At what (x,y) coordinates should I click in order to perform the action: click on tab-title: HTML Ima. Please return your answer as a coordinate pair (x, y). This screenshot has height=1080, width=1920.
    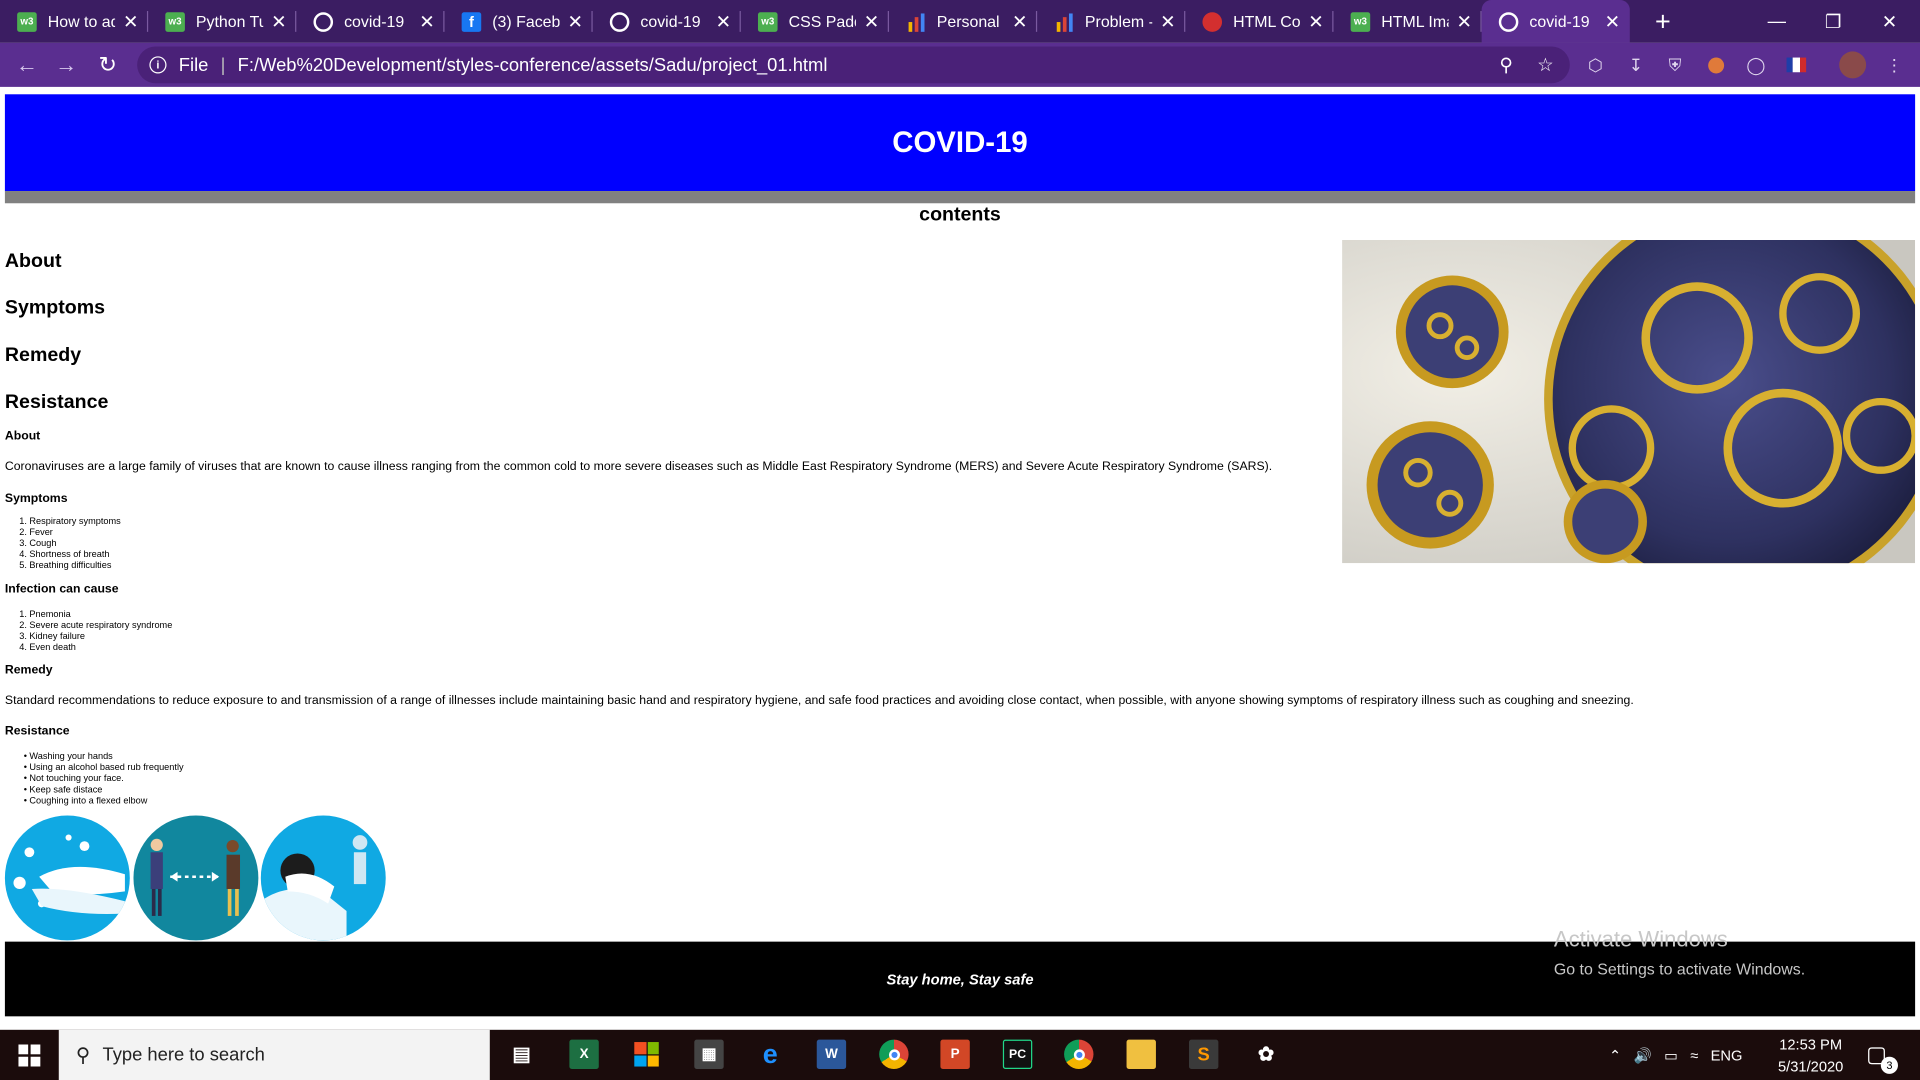
    Looking at the image, I should click on (1415, 21).